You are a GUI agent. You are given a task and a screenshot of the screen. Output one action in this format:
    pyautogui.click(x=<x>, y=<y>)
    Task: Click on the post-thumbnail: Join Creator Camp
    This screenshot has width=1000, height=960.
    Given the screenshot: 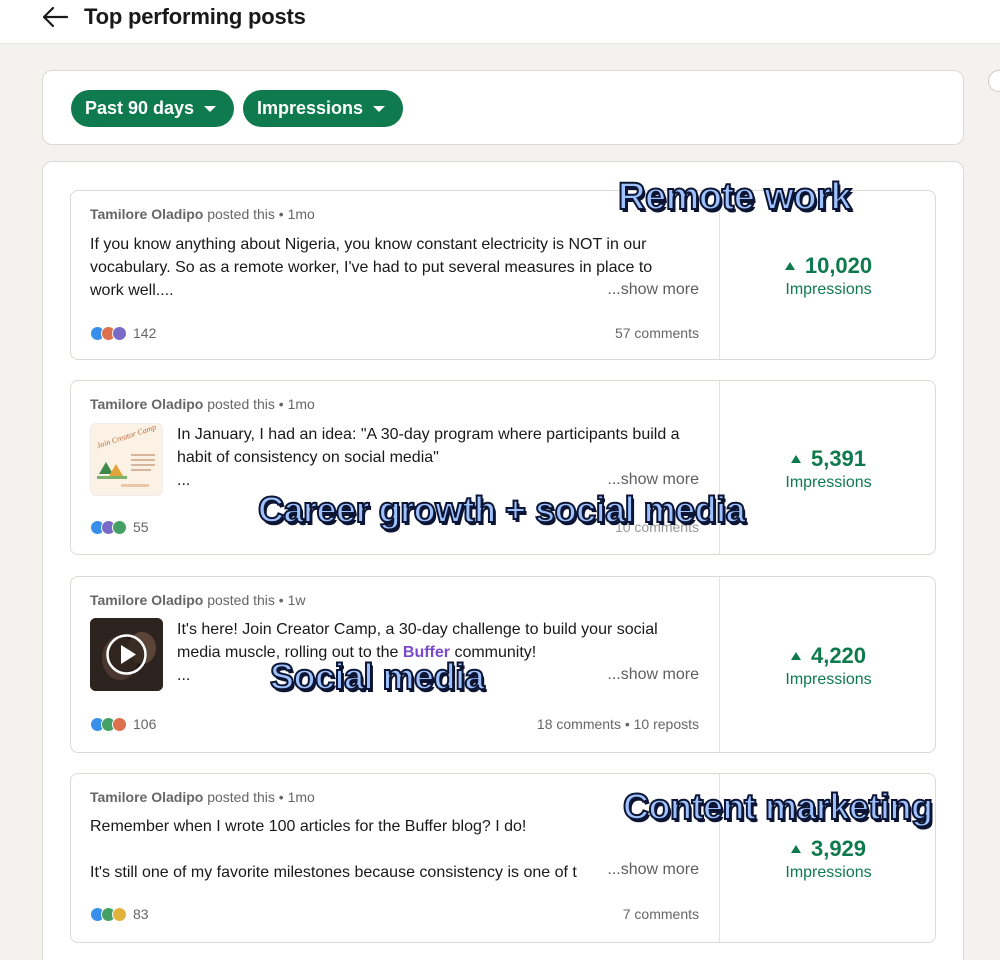 What is the action you would take?
    pyautogui.click(x=126, y=459)
    